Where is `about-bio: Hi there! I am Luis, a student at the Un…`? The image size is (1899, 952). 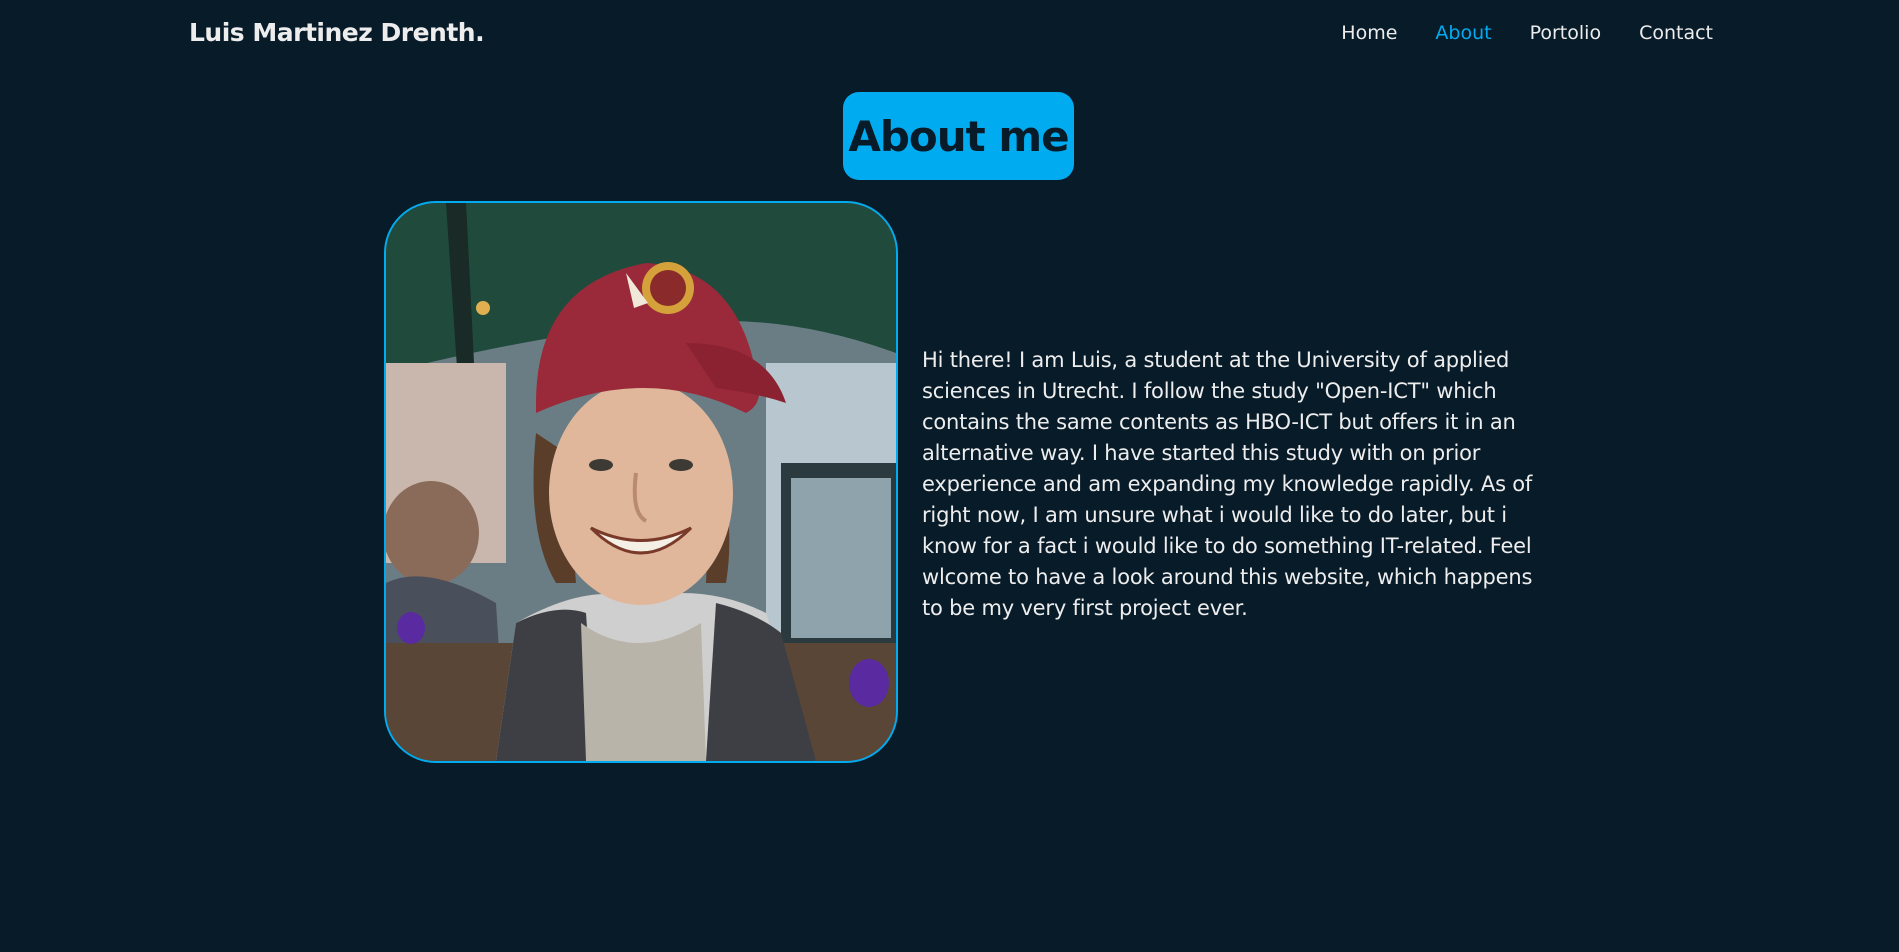 about-bio: Hi there! I am Luis, a student at the Un… is located at coordinates (1227, 484).